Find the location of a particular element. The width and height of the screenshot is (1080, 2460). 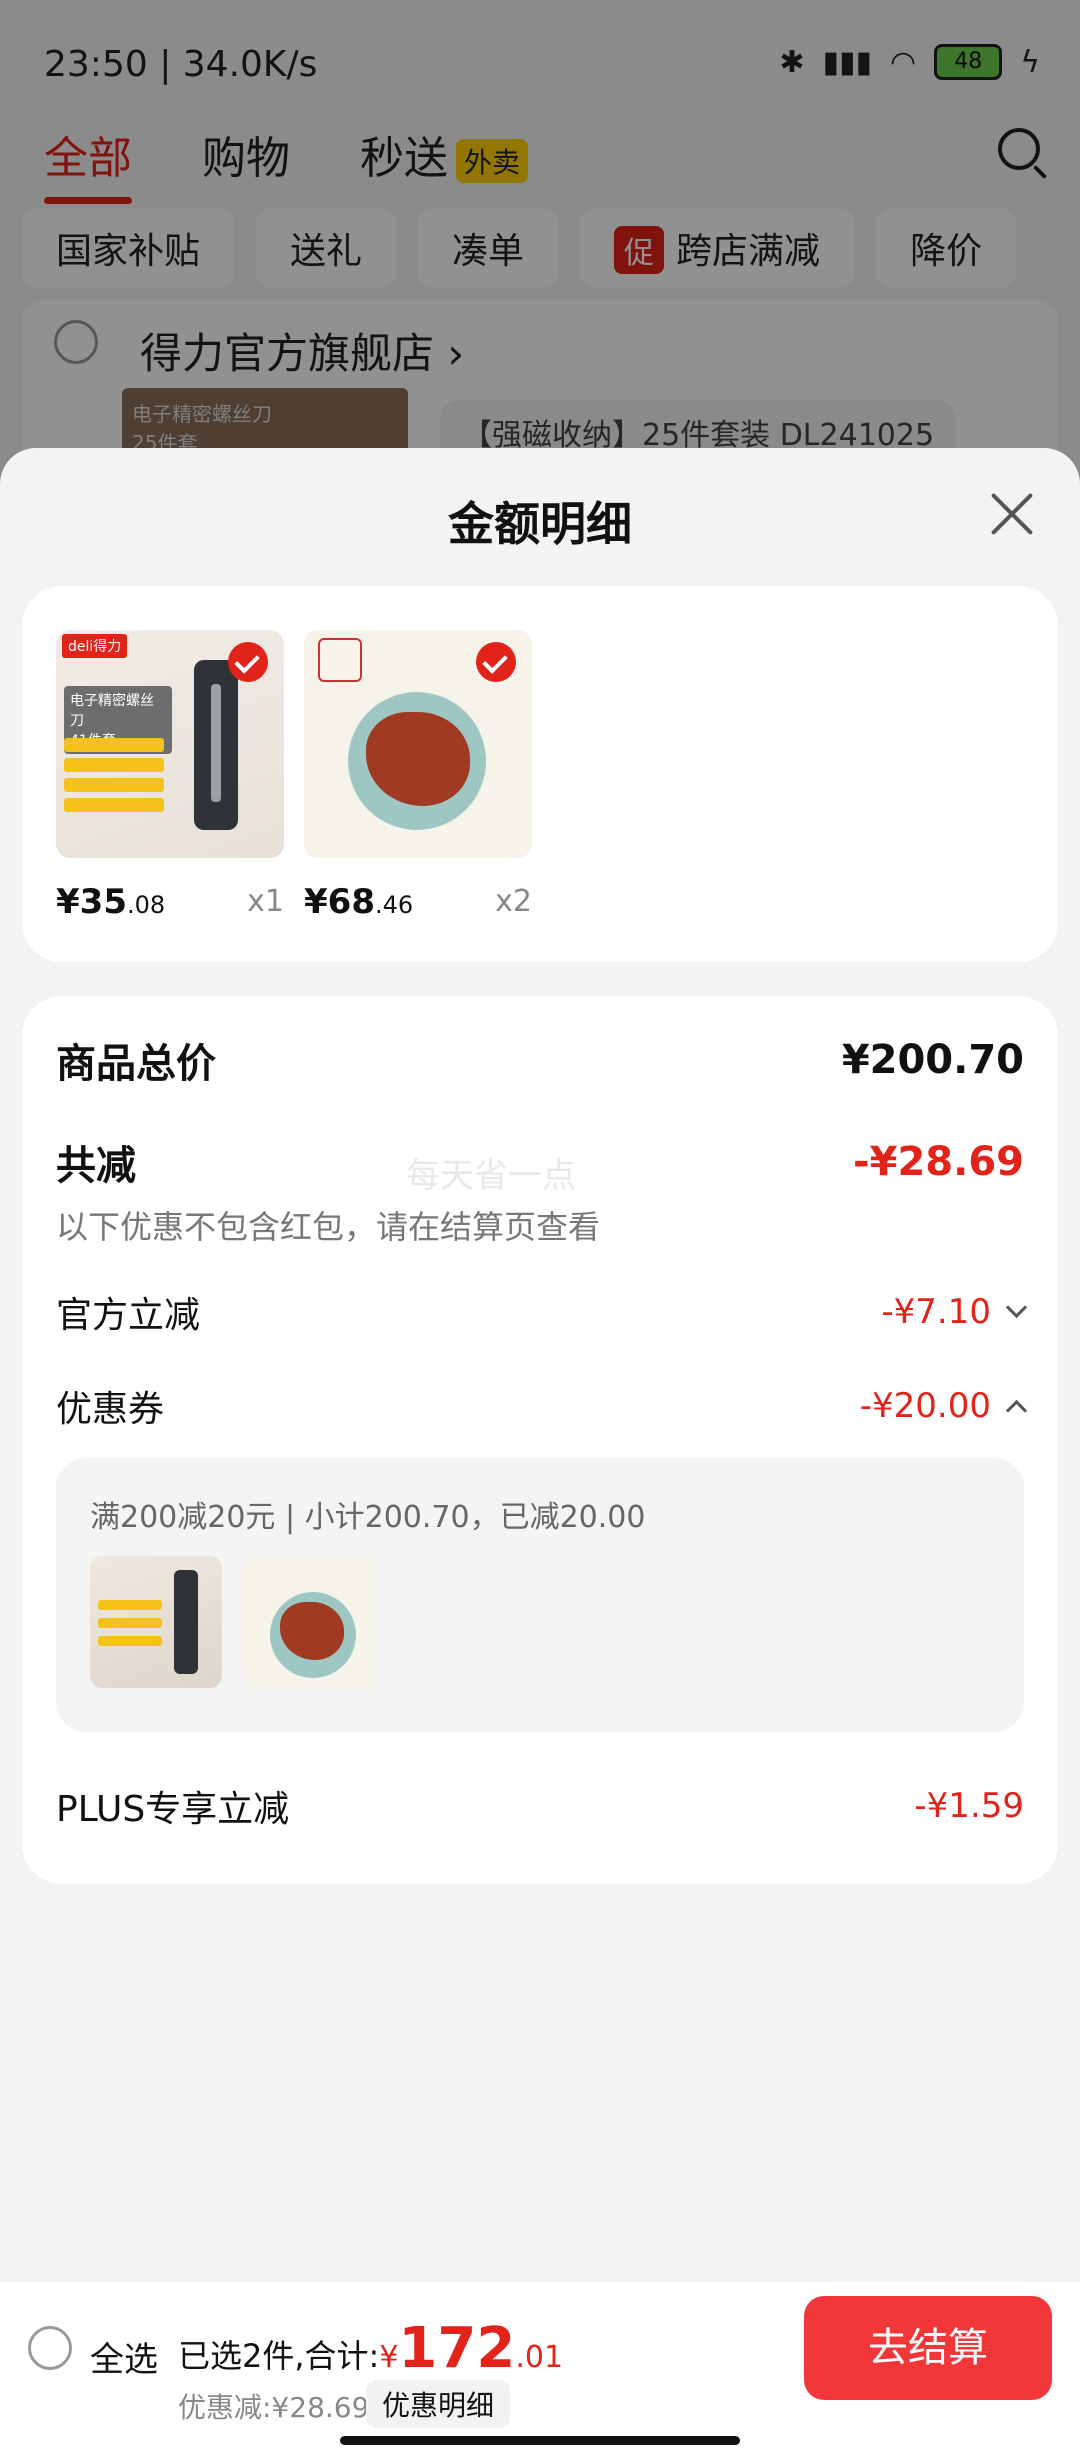

discount-note: 以下优惠不包含红包，请在结算页查看 is located at coordinates (328, 1227).